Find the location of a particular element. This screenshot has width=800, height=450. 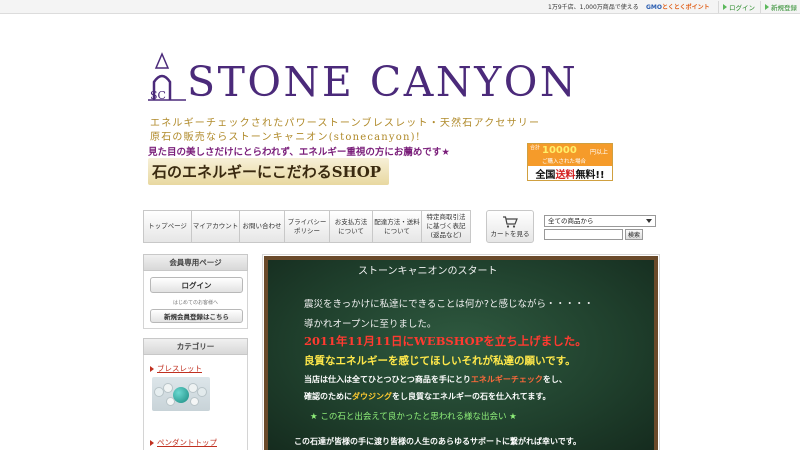

category-label-pendant: ペンダントトップ is located at coordinates (187, 442).